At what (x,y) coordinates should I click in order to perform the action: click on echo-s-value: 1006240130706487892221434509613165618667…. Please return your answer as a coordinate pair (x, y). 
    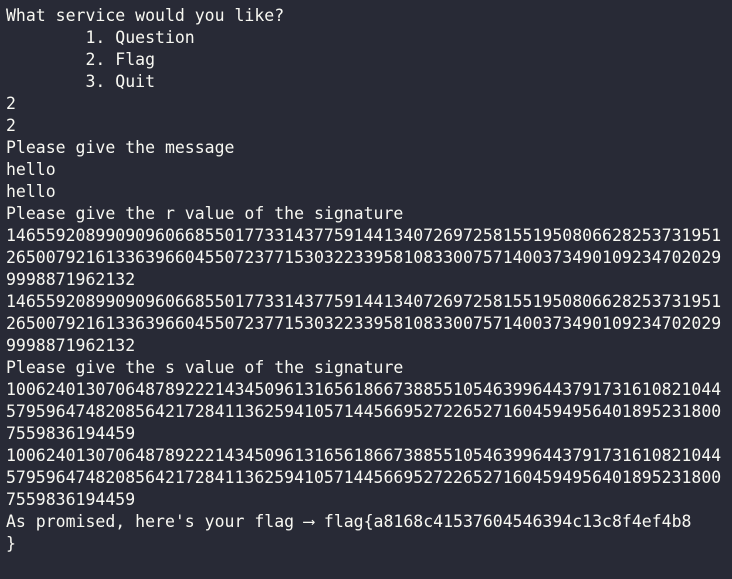
    Looking at the image, I should click on (364, 455).